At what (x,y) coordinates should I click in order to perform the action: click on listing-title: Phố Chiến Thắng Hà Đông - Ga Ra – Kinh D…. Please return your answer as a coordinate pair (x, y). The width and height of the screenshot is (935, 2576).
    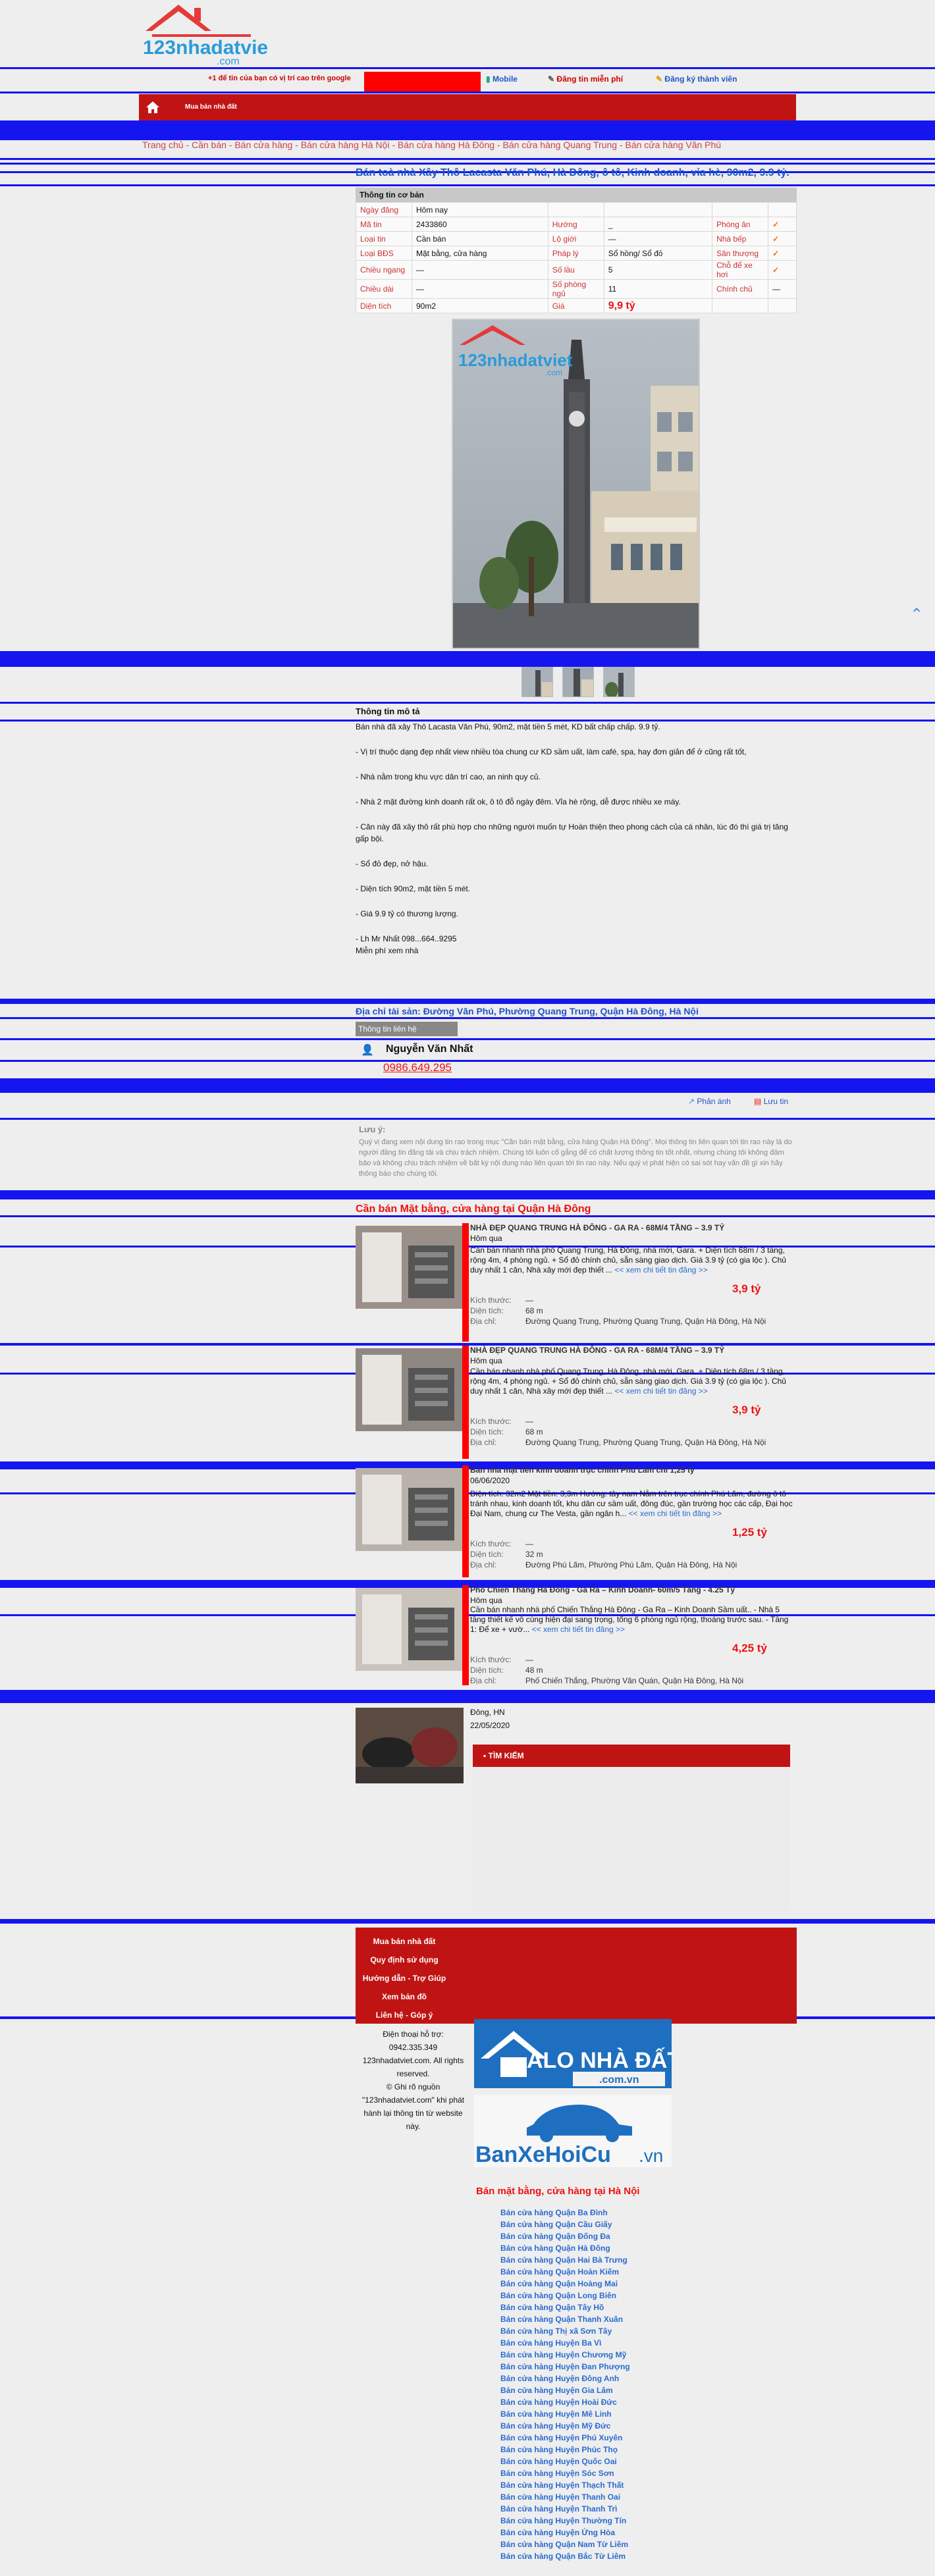
    Looking at the image, I should click on (631, 1589).